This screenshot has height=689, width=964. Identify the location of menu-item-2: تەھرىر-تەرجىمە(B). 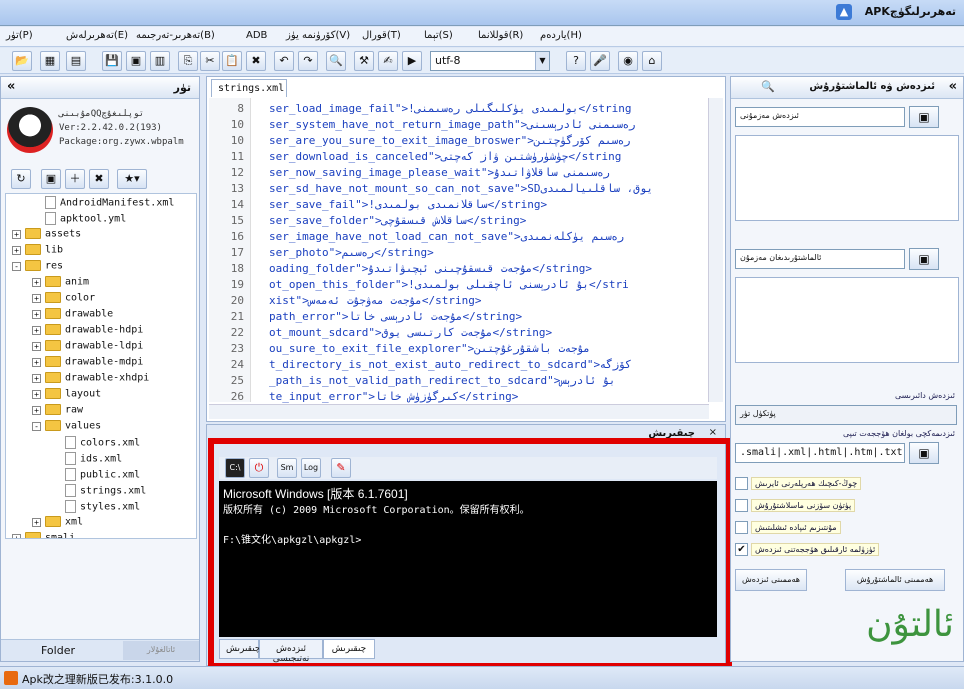
(175, 35).